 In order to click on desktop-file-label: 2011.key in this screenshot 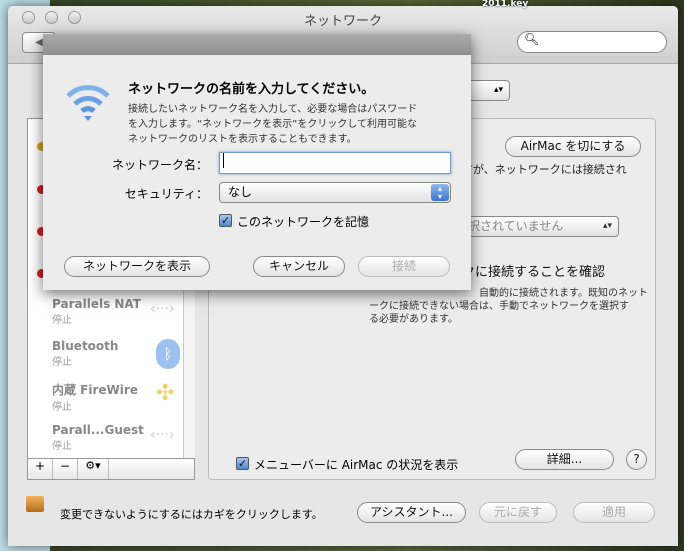, I will do `click(505, 4)`.